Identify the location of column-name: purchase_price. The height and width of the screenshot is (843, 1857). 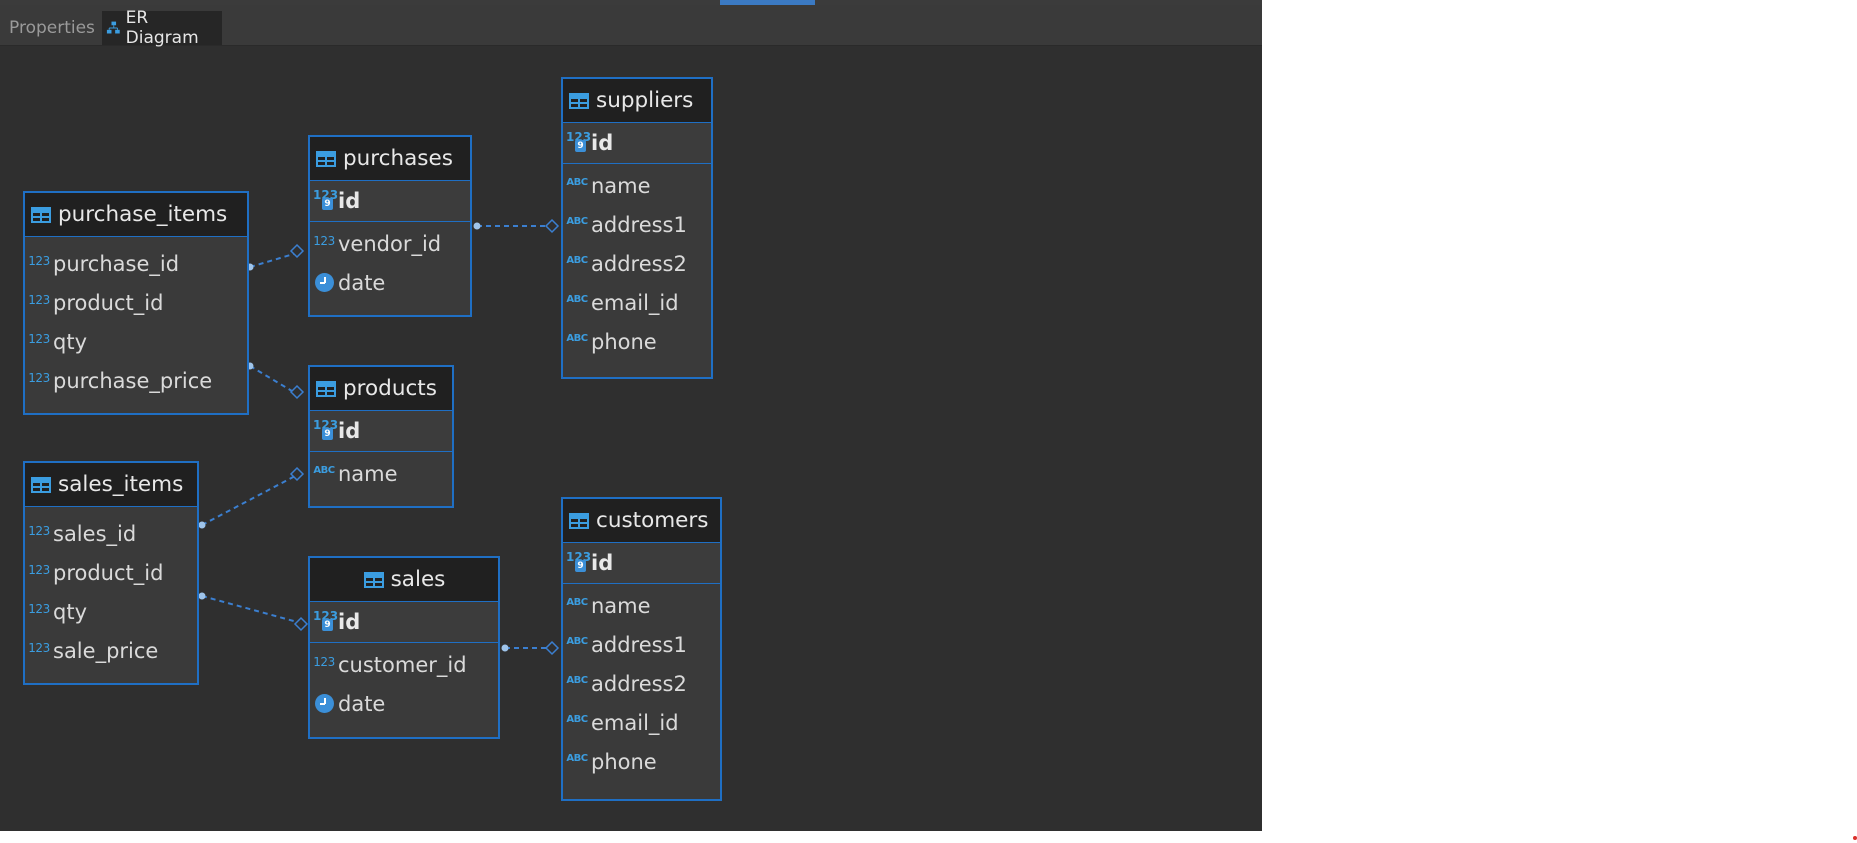
(133, 380).